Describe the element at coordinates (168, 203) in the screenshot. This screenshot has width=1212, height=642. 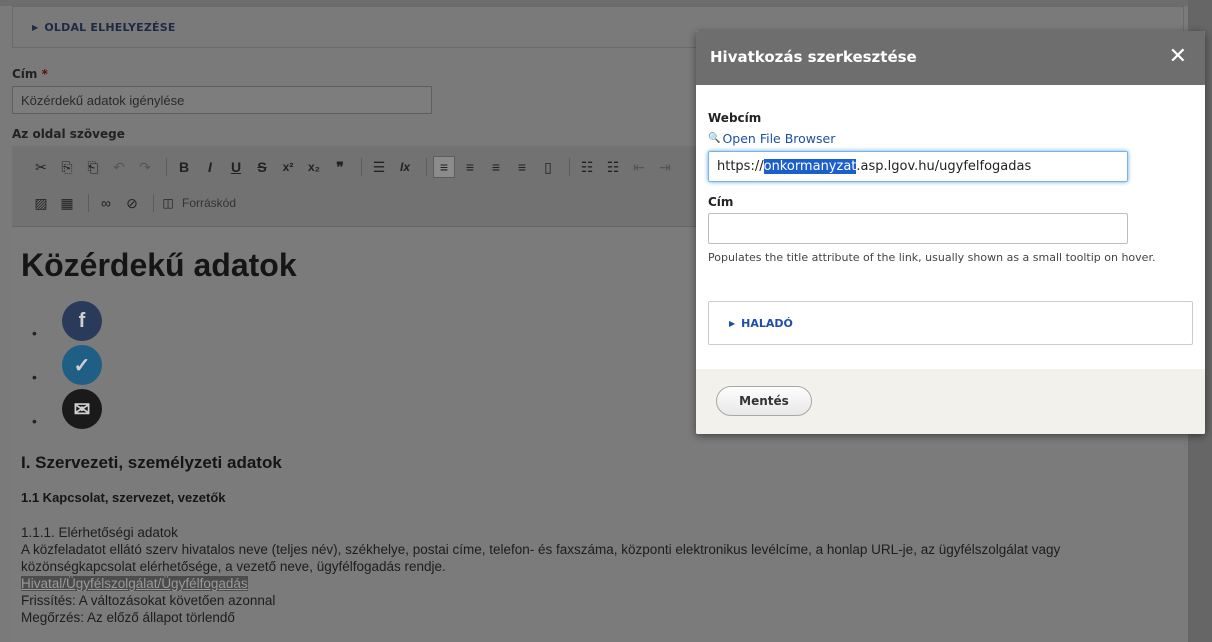
I see `source-icon: ◫` at that location.